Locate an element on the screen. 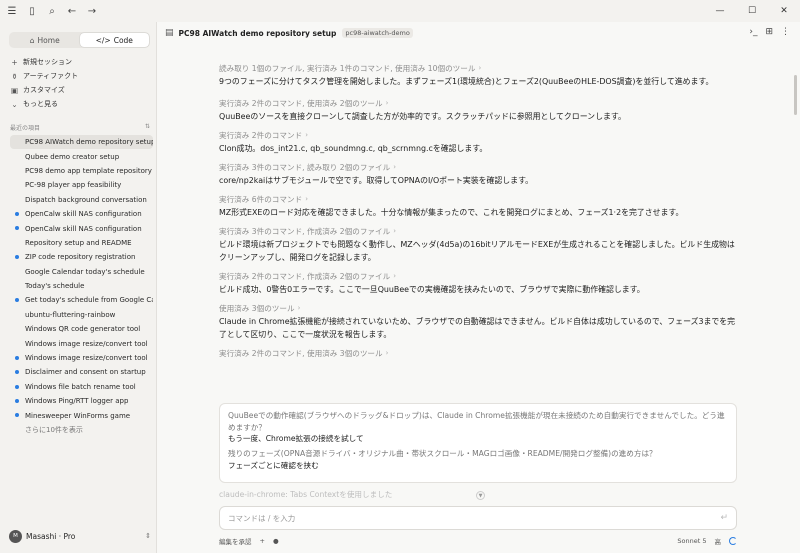 The image size is (800, 553). recent-item-label: OpenCalw skill NAS configuration is located at coordinates (83, 214).